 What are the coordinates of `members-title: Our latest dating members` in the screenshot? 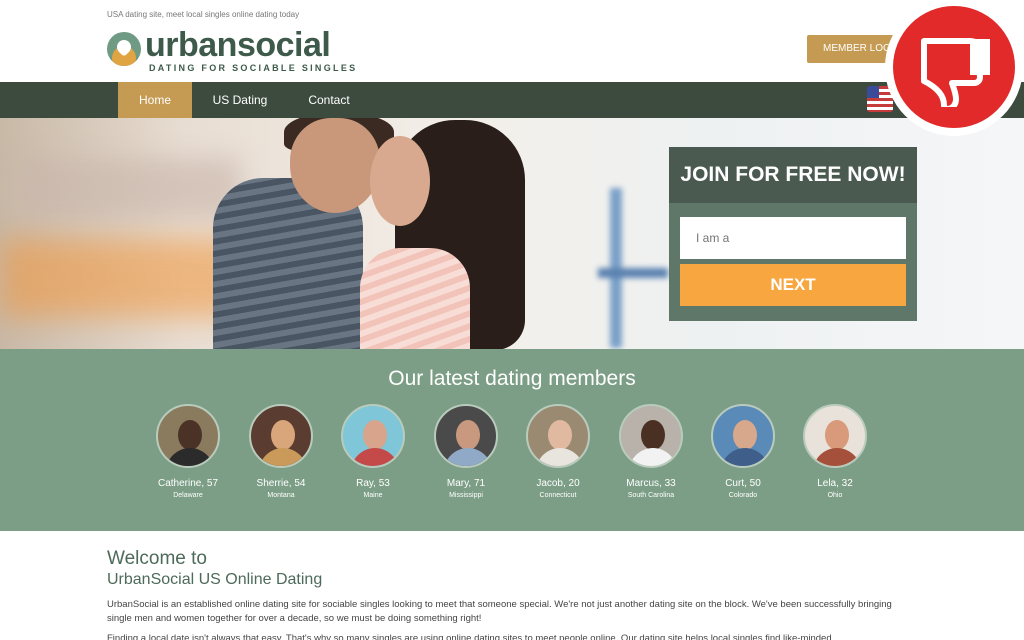 It's located at (512, 378).